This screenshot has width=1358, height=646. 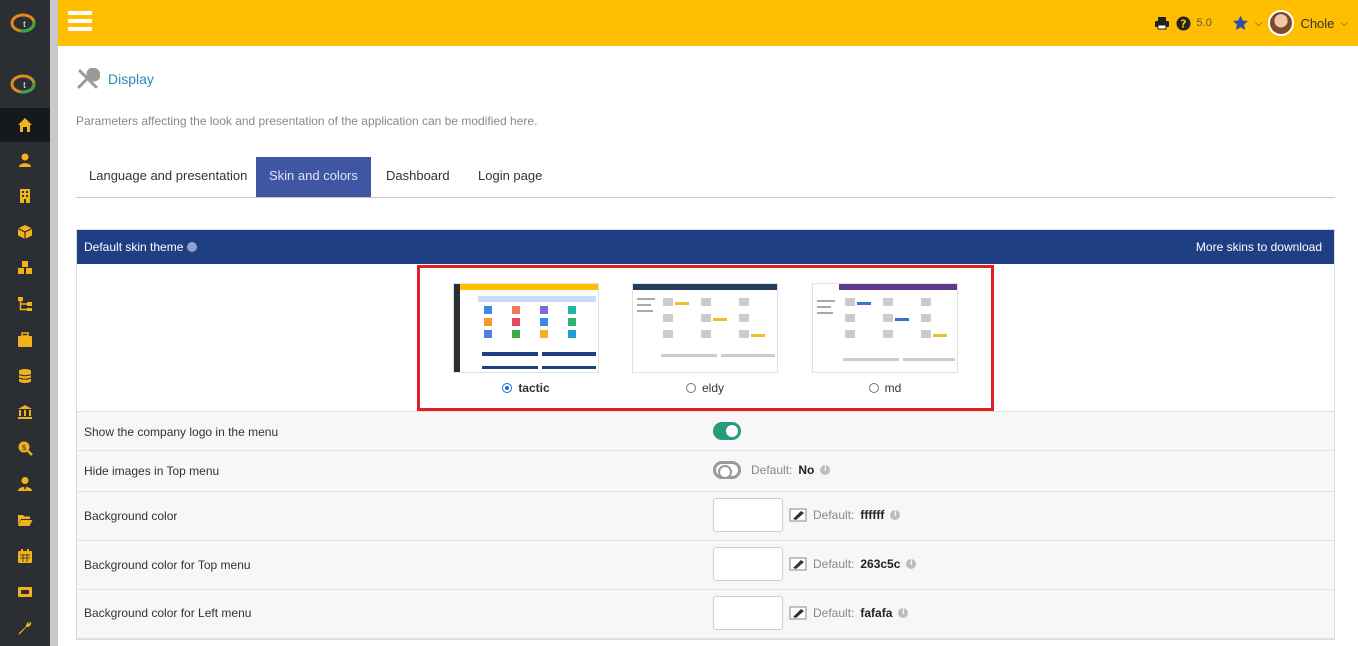 I want to click on more-skins-link: More skins to download, so click(x=1259, y=247).